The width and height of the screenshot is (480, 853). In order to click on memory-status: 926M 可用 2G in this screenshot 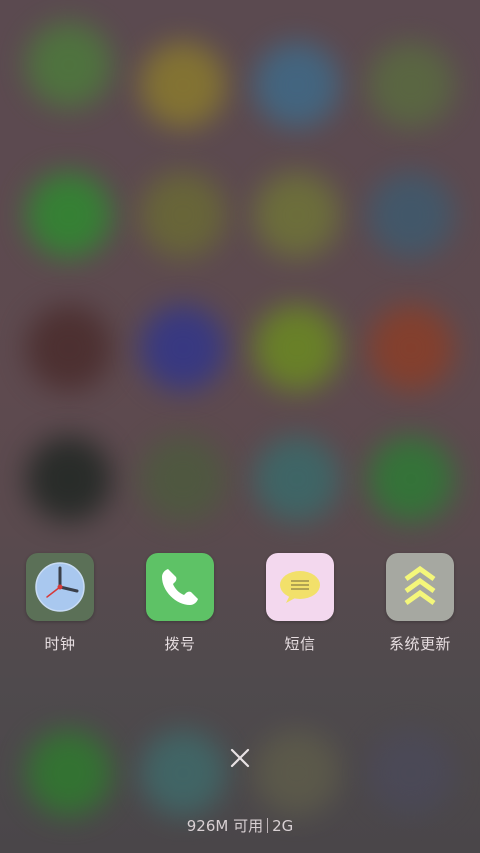, I will do `click(240, 825)`.